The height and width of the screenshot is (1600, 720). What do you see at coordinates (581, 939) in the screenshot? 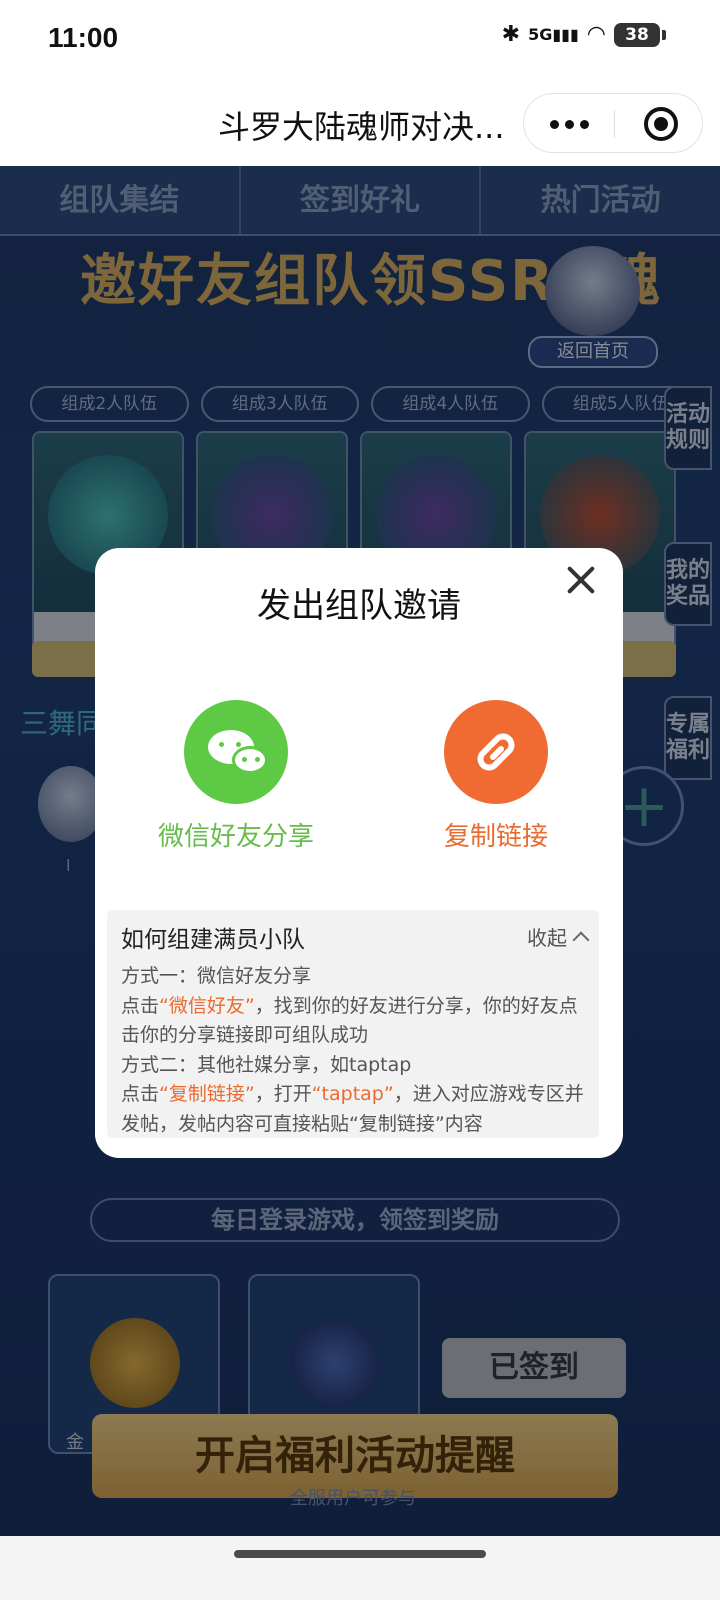
I see `chevron-up-icon` at bounding box center [581, 939].